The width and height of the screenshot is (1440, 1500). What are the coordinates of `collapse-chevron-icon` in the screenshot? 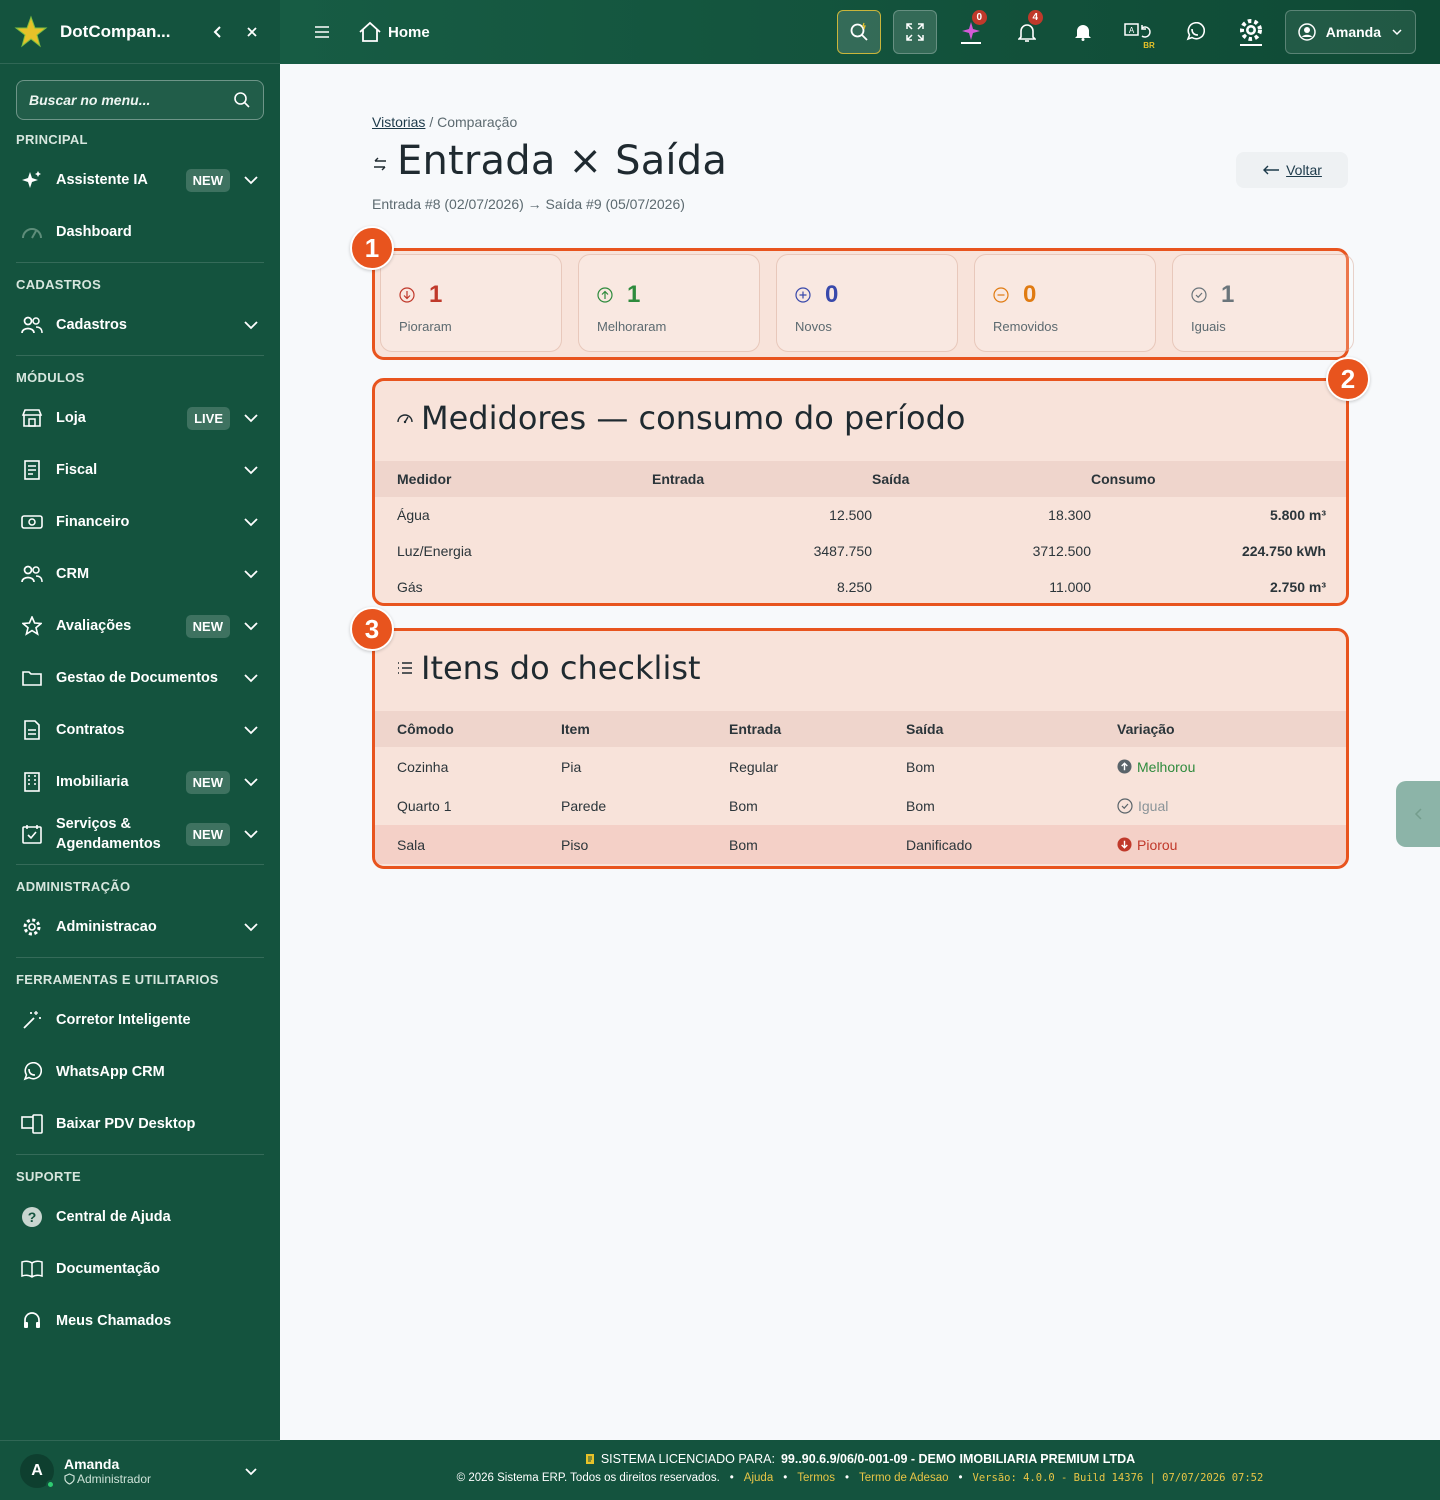 It's located at (218, 32).